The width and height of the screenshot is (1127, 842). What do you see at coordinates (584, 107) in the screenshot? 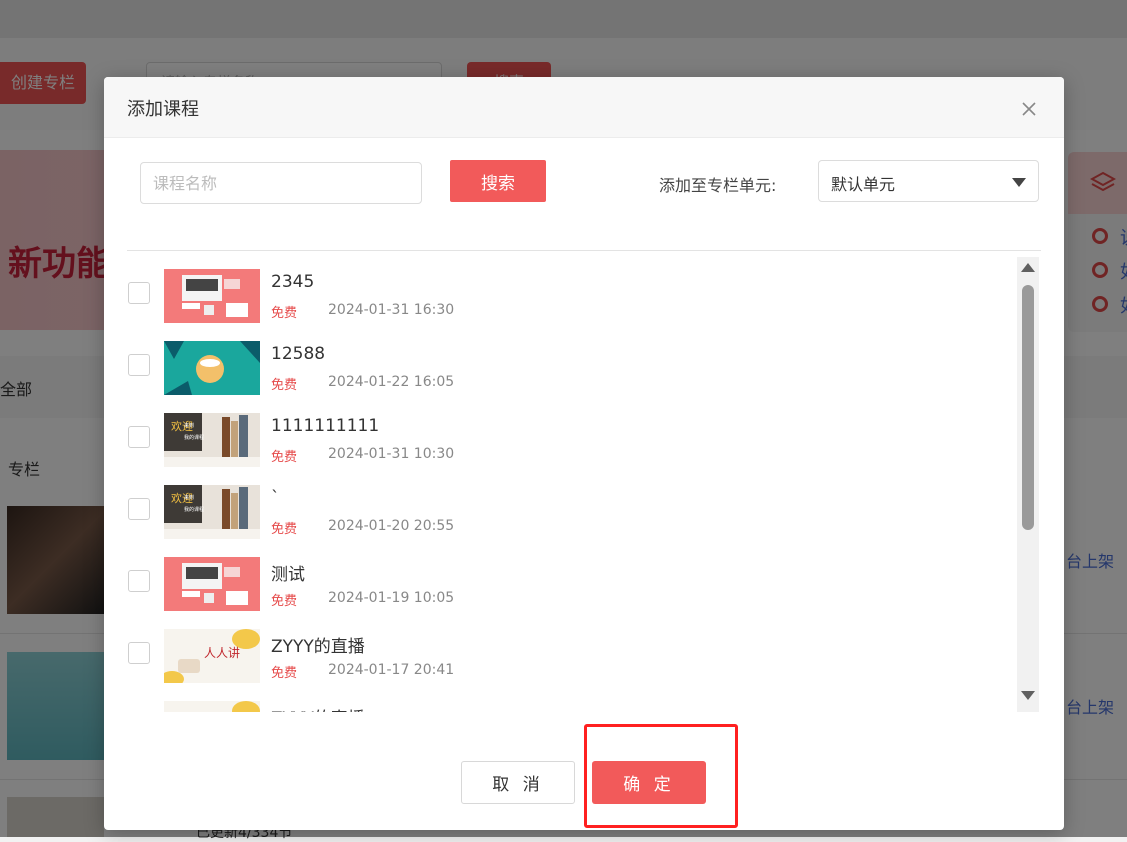
I see `dialog-header: 添加课程` at bounding box center [584, 107].